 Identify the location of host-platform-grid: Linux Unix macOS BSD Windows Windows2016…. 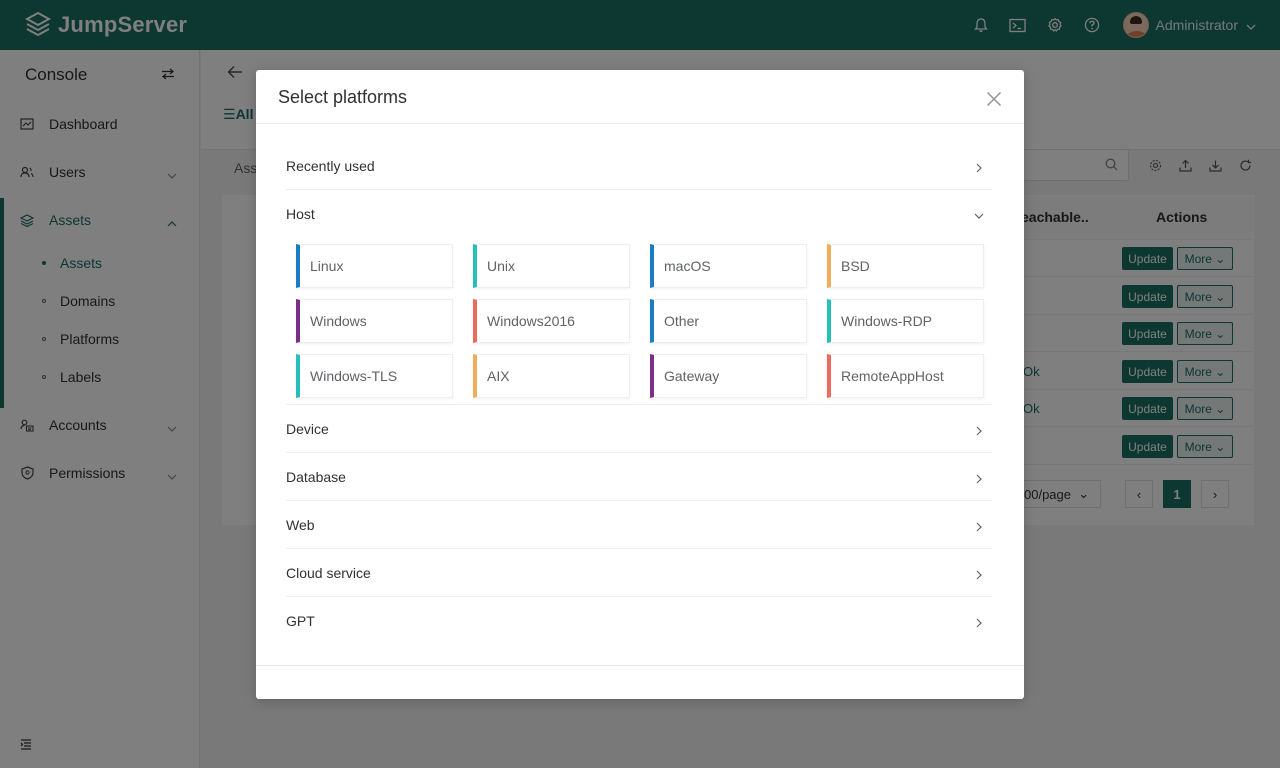
(639, 321).